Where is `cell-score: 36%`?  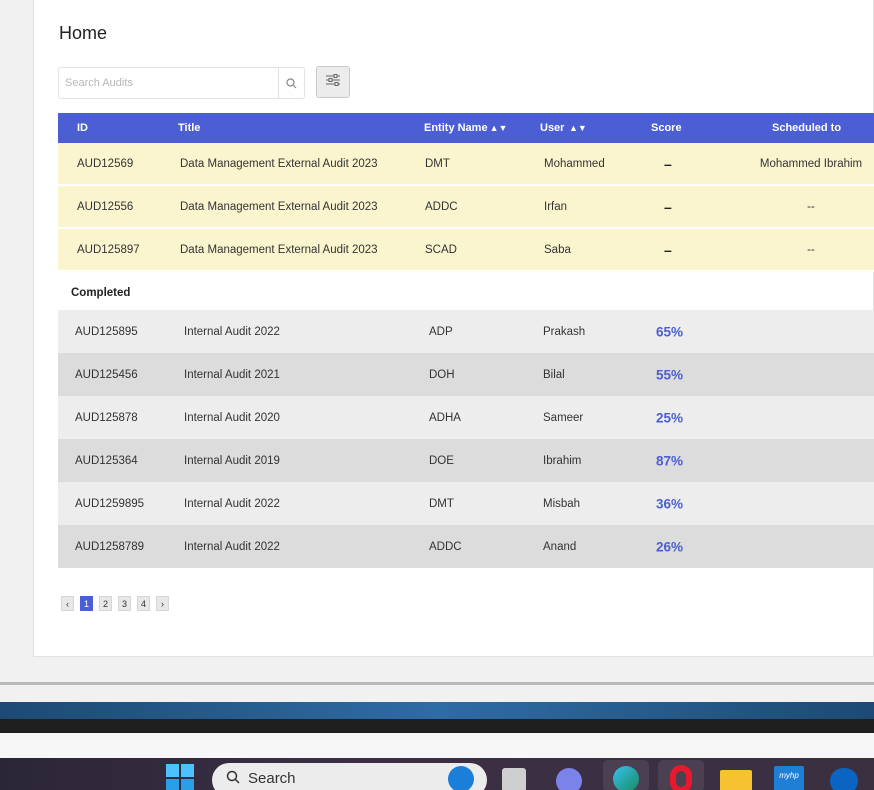 cell-score: 36% is located at coordinates (670, 503).